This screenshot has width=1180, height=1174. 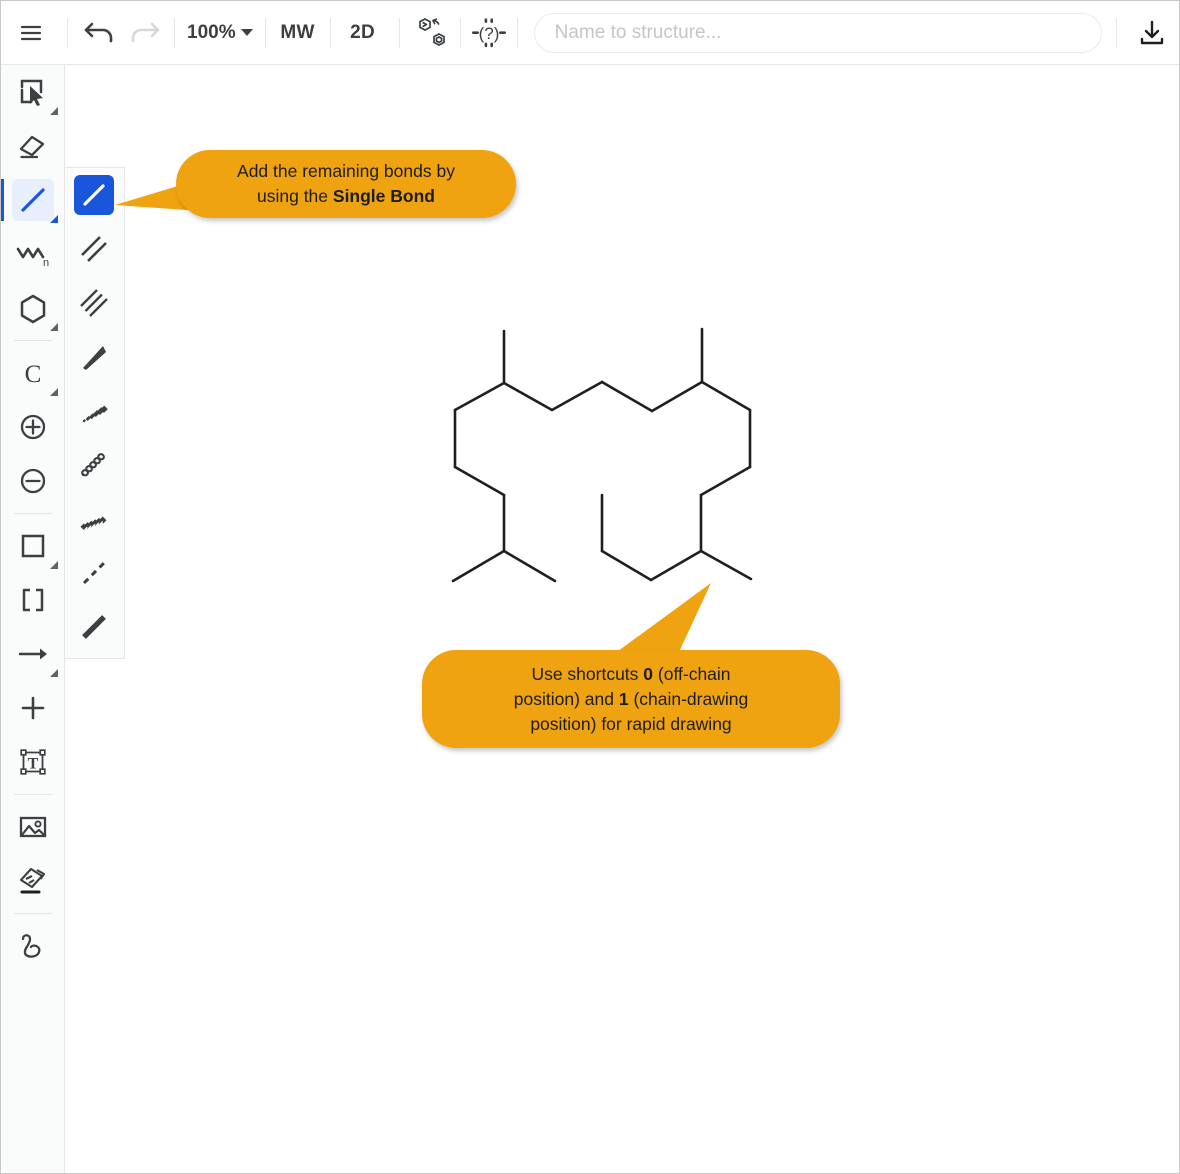 What do you see at coordinates (46, 263) in the screenshot?
I see `svg-text: n` at bounding box center [46, 263].